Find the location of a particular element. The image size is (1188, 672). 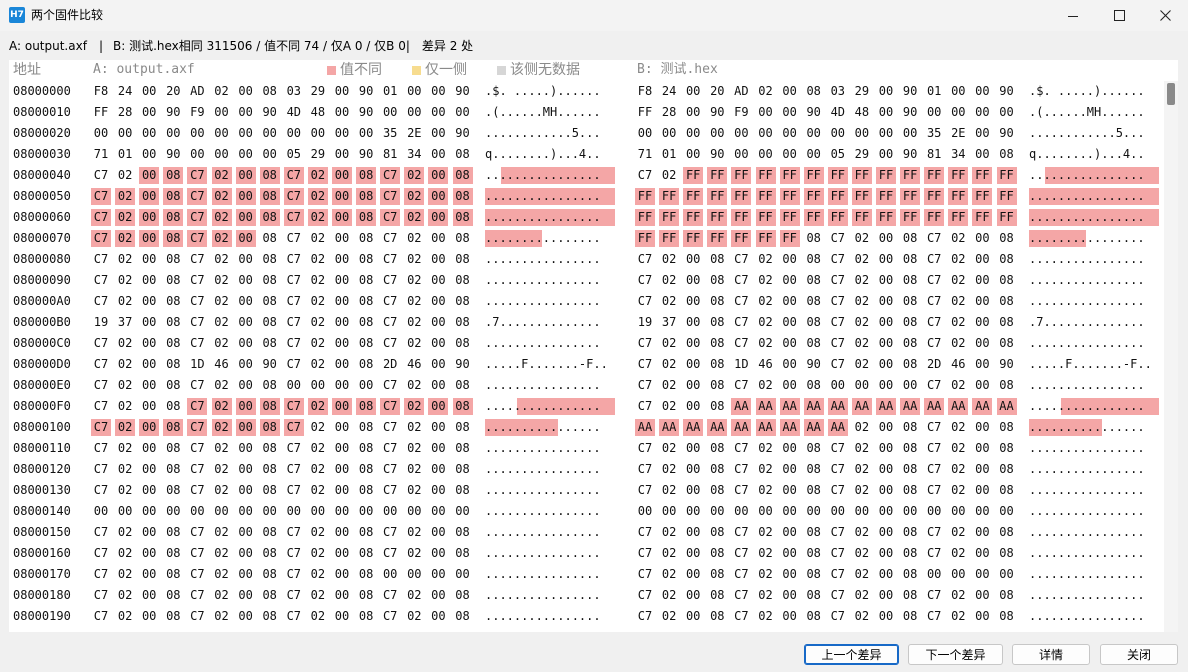

row-address: 080000C0 is located at coordinates (42, 343).